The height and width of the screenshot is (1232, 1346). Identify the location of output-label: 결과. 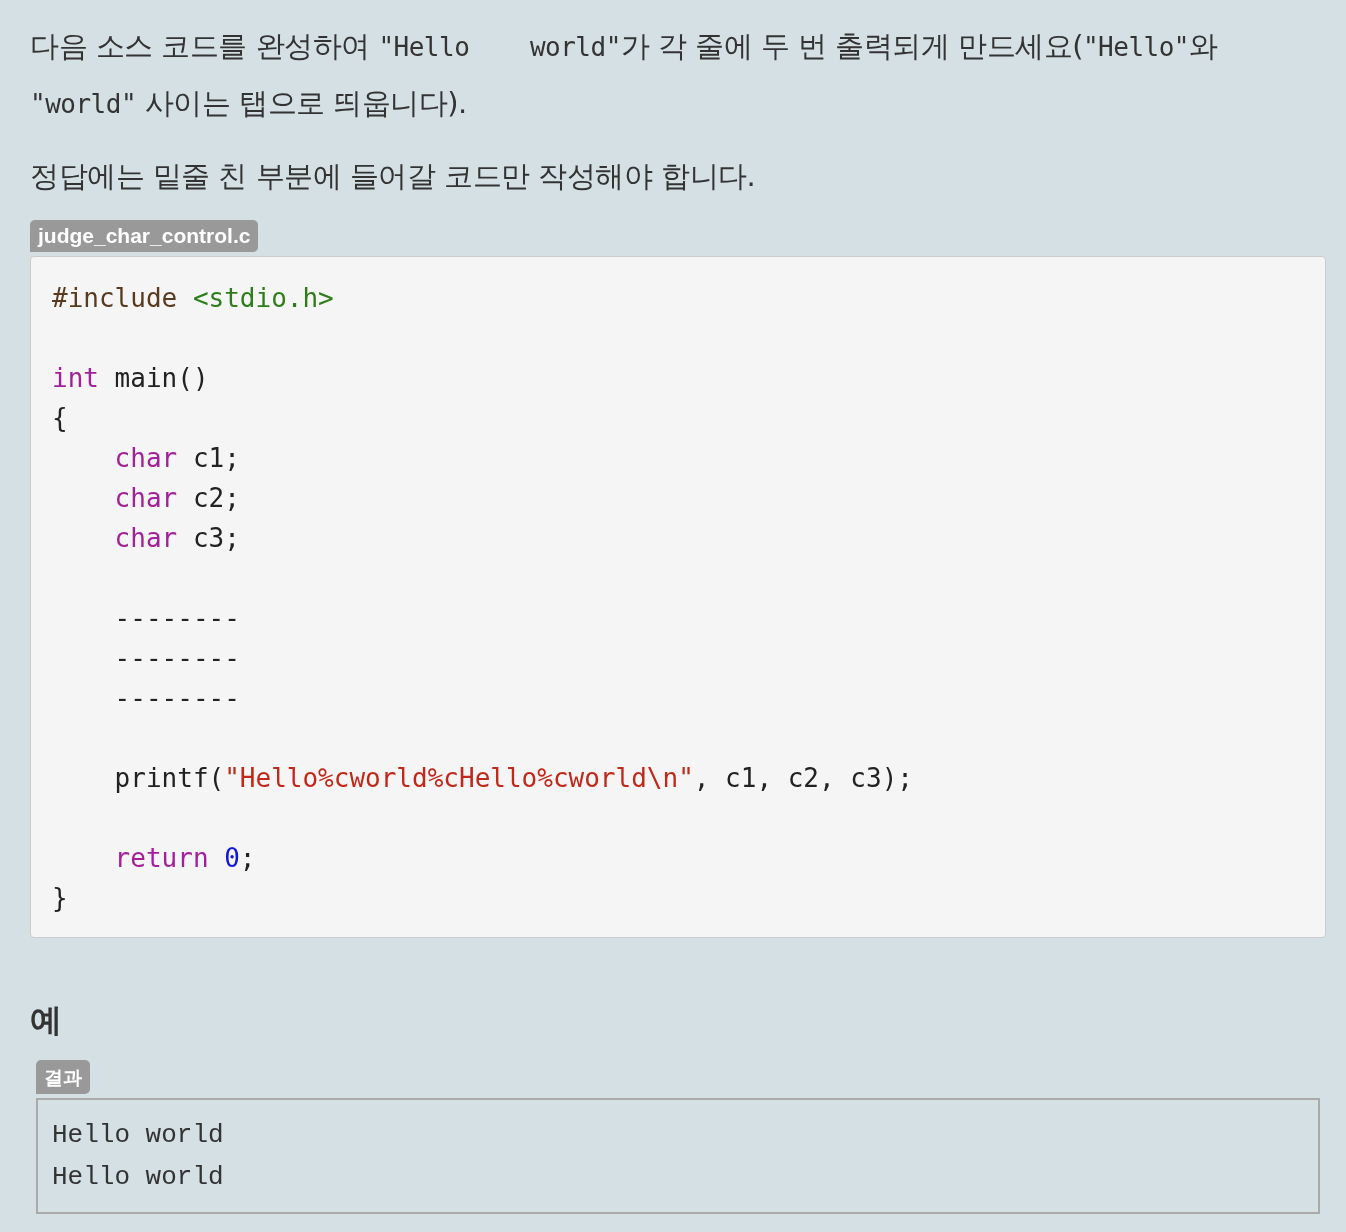
(63, 1077).